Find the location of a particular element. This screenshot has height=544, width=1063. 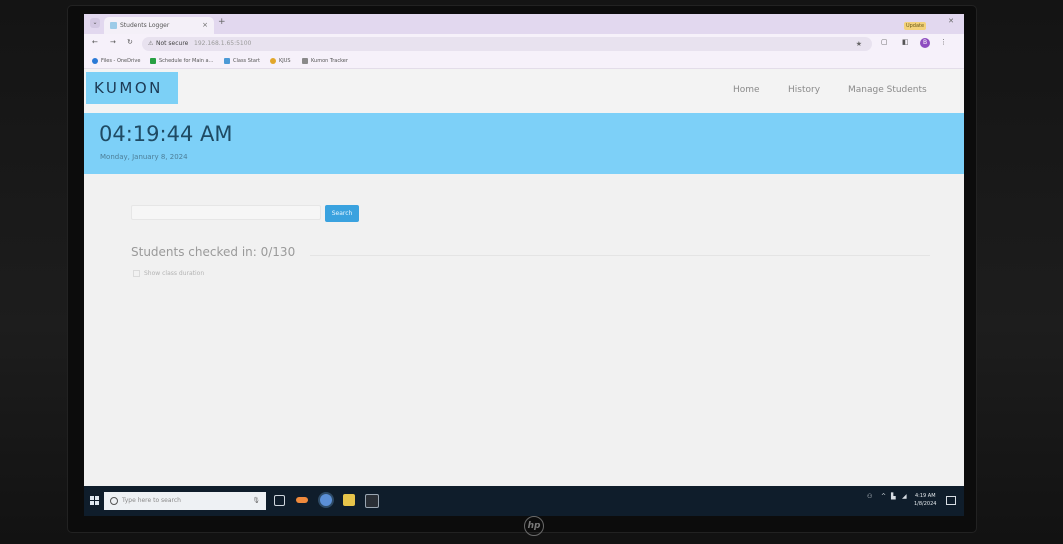

browser-tab: Students Logger × is located at coordinates (159, 25).